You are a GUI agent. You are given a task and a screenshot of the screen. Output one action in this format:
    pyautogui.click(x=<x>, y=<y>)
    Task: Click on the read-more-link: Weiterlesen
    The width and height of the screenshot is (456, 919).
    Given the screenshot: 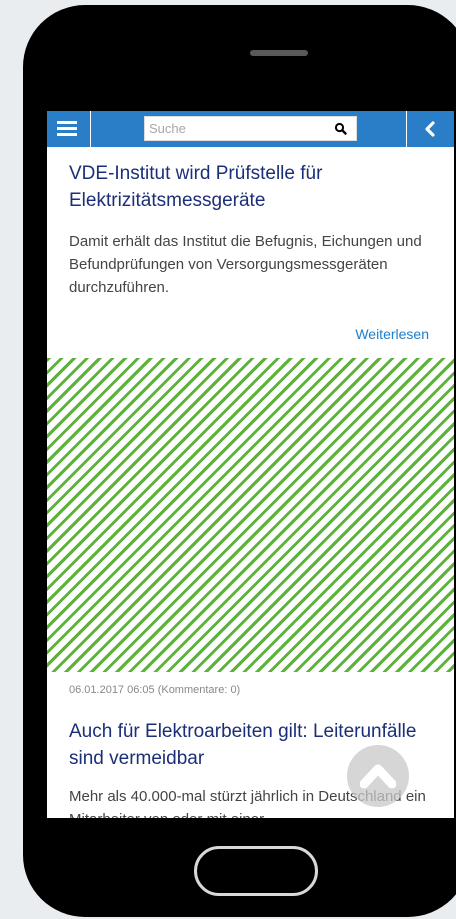 What is the action you would take?
    pyautogui.click(x=392, y=334)
    